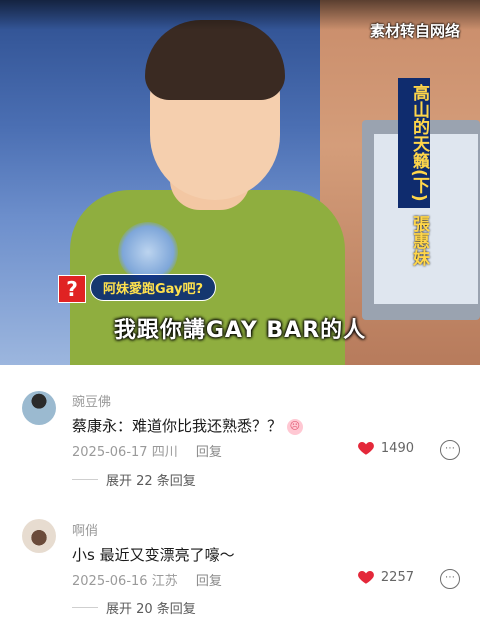 This screenshot has width=480, height=640. I want to click on expand-replies-button: 展开 20 条回复, so click(134, 607).